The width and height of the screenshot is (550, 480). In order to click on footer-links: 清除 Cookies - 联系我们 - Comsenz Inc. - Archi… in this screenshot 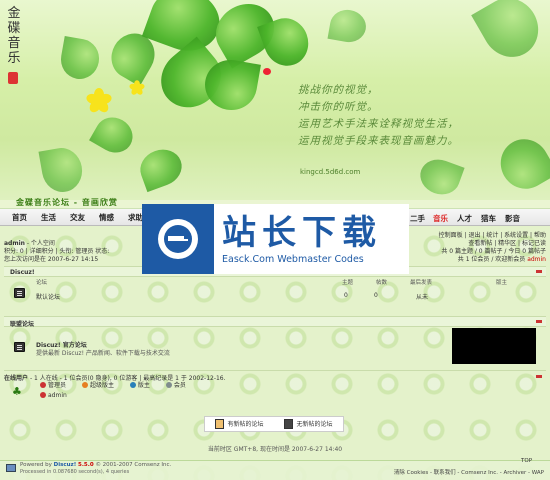, I will do `click(437, 472)`.